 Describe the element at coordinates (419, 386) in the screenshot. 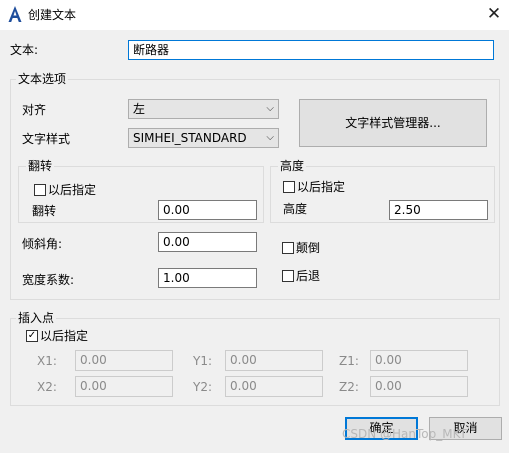

I see `z2-input: 0.00` at that location.